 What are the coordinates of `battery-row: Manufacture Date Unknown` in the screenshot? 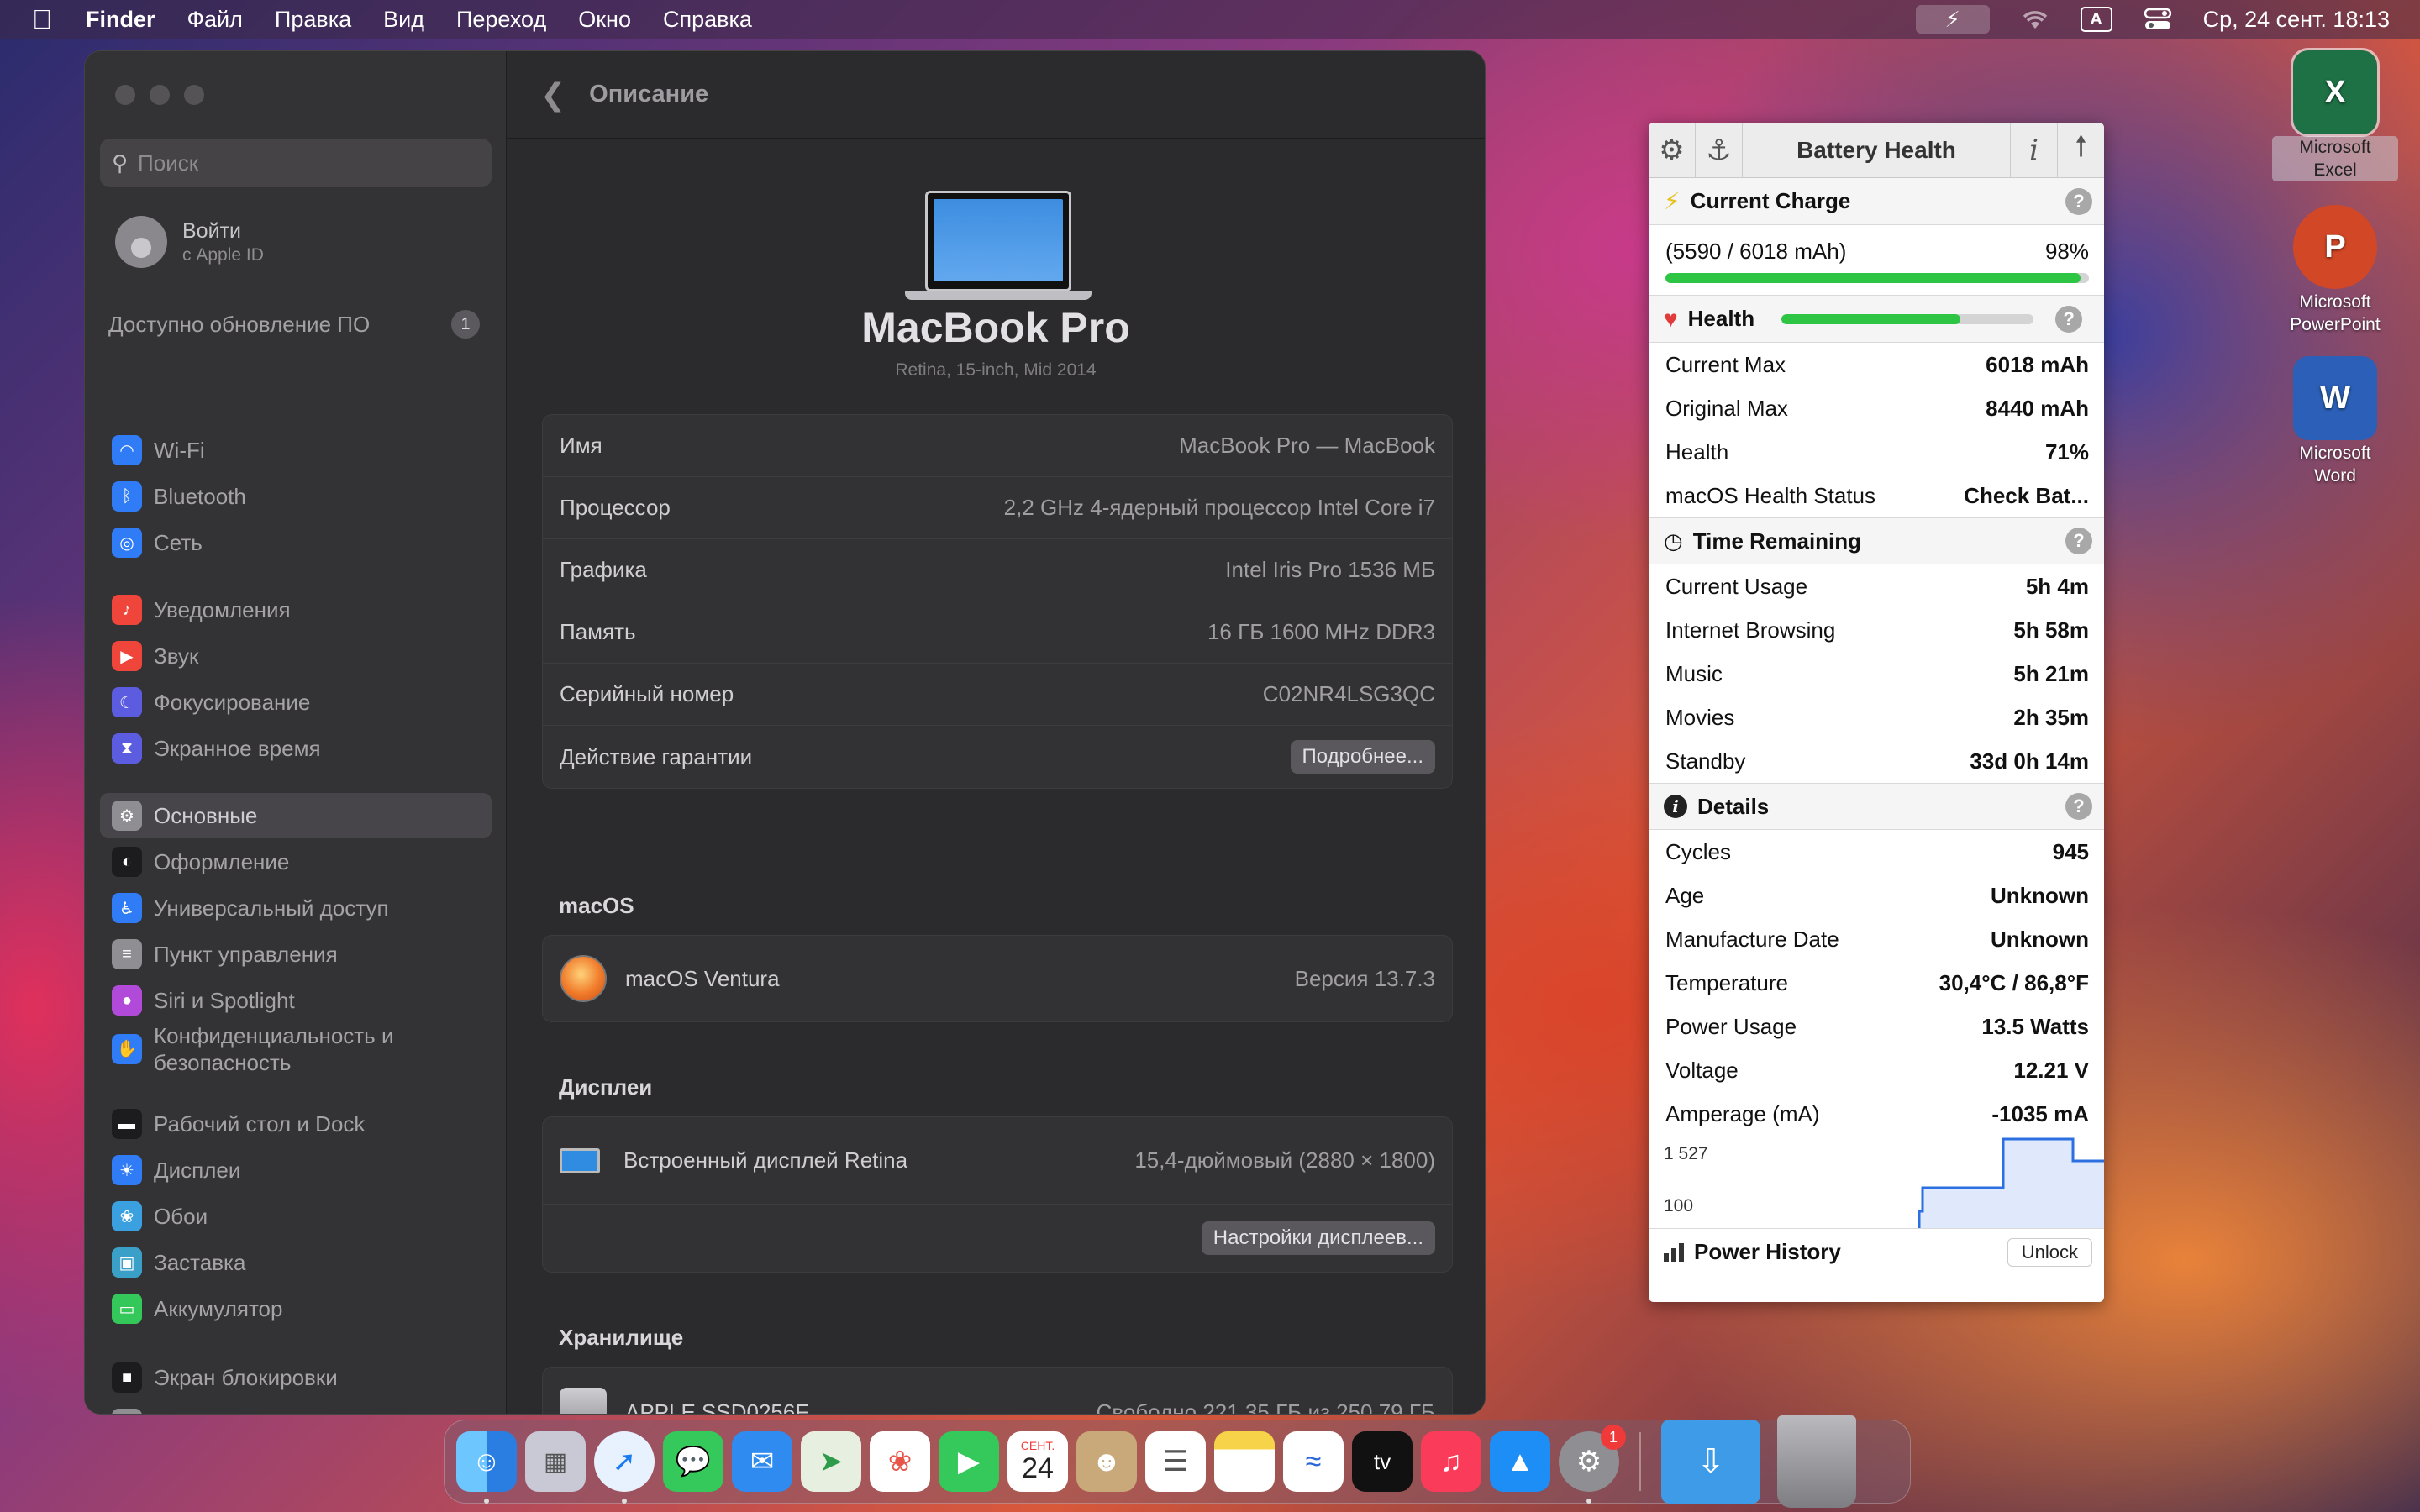 It's located at (1876, 939).